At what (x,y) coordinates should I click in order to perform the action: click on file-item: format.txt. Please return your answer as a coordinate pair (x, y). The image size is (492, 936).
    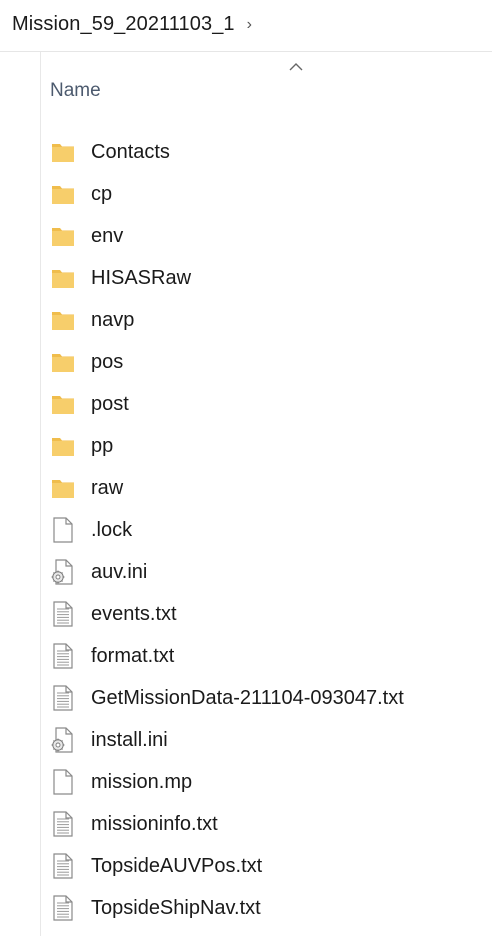
    Looking at the image, I should click on (227, 656).